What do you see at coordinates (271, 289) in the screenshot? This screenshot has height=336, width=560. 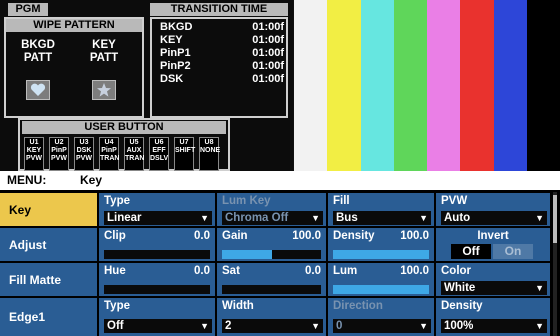 I see `sat-slider` at bounding box center [271, 289].